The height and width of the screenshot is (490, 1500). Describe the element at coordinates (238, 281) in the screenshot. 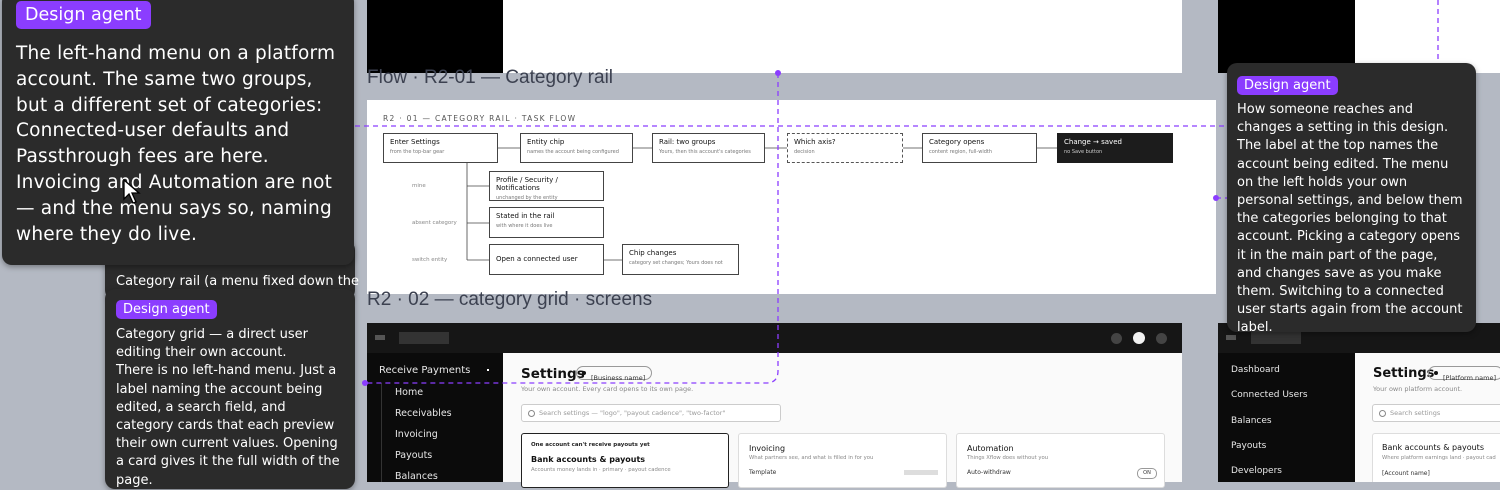

I see `bubble-peek-text: Category rail (a menu fixed down the` at that location.